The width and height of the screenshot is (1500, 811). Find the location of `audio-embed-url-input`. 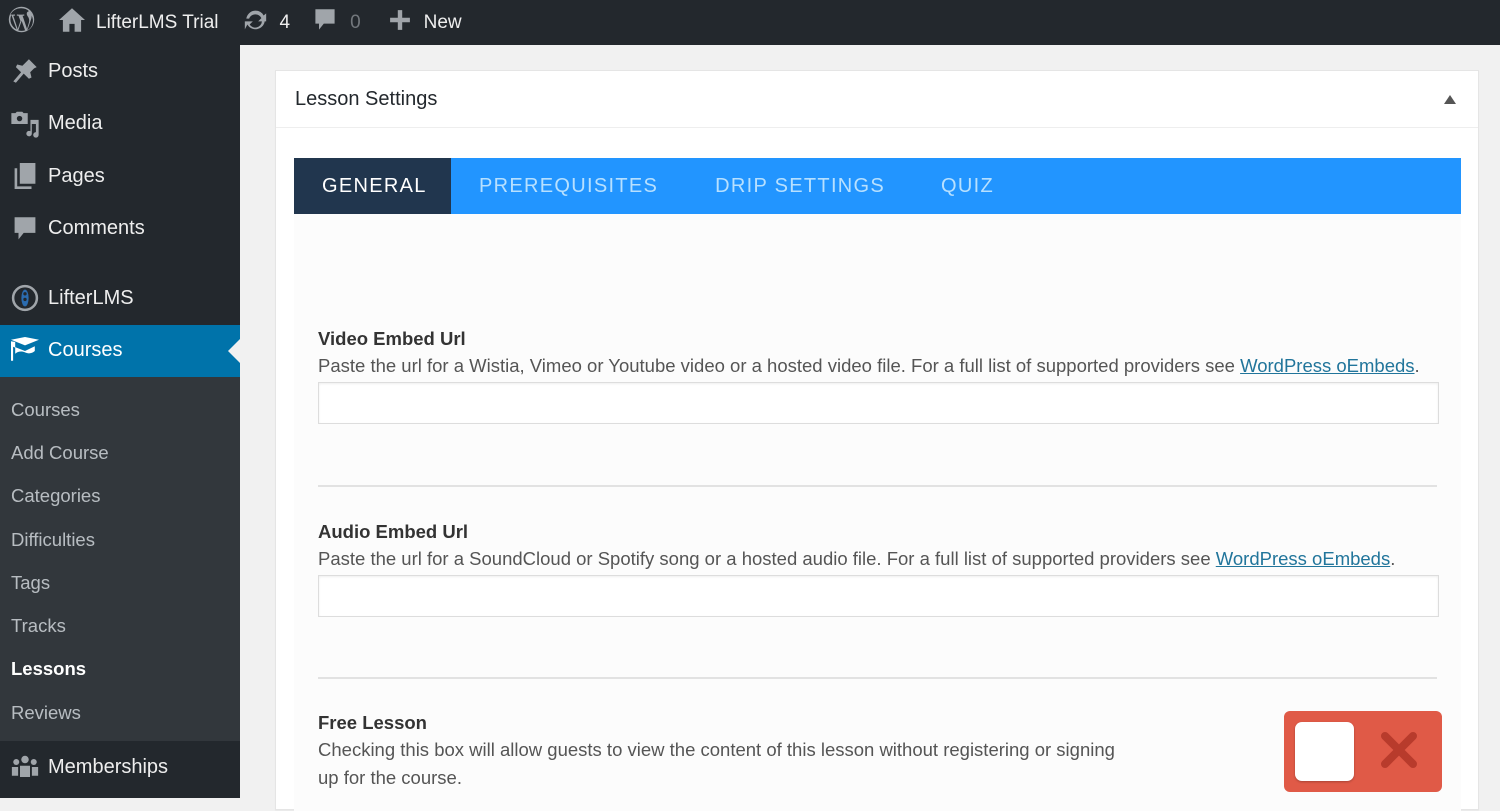

audio-embed-url-input is located at coordinates (878, 596).